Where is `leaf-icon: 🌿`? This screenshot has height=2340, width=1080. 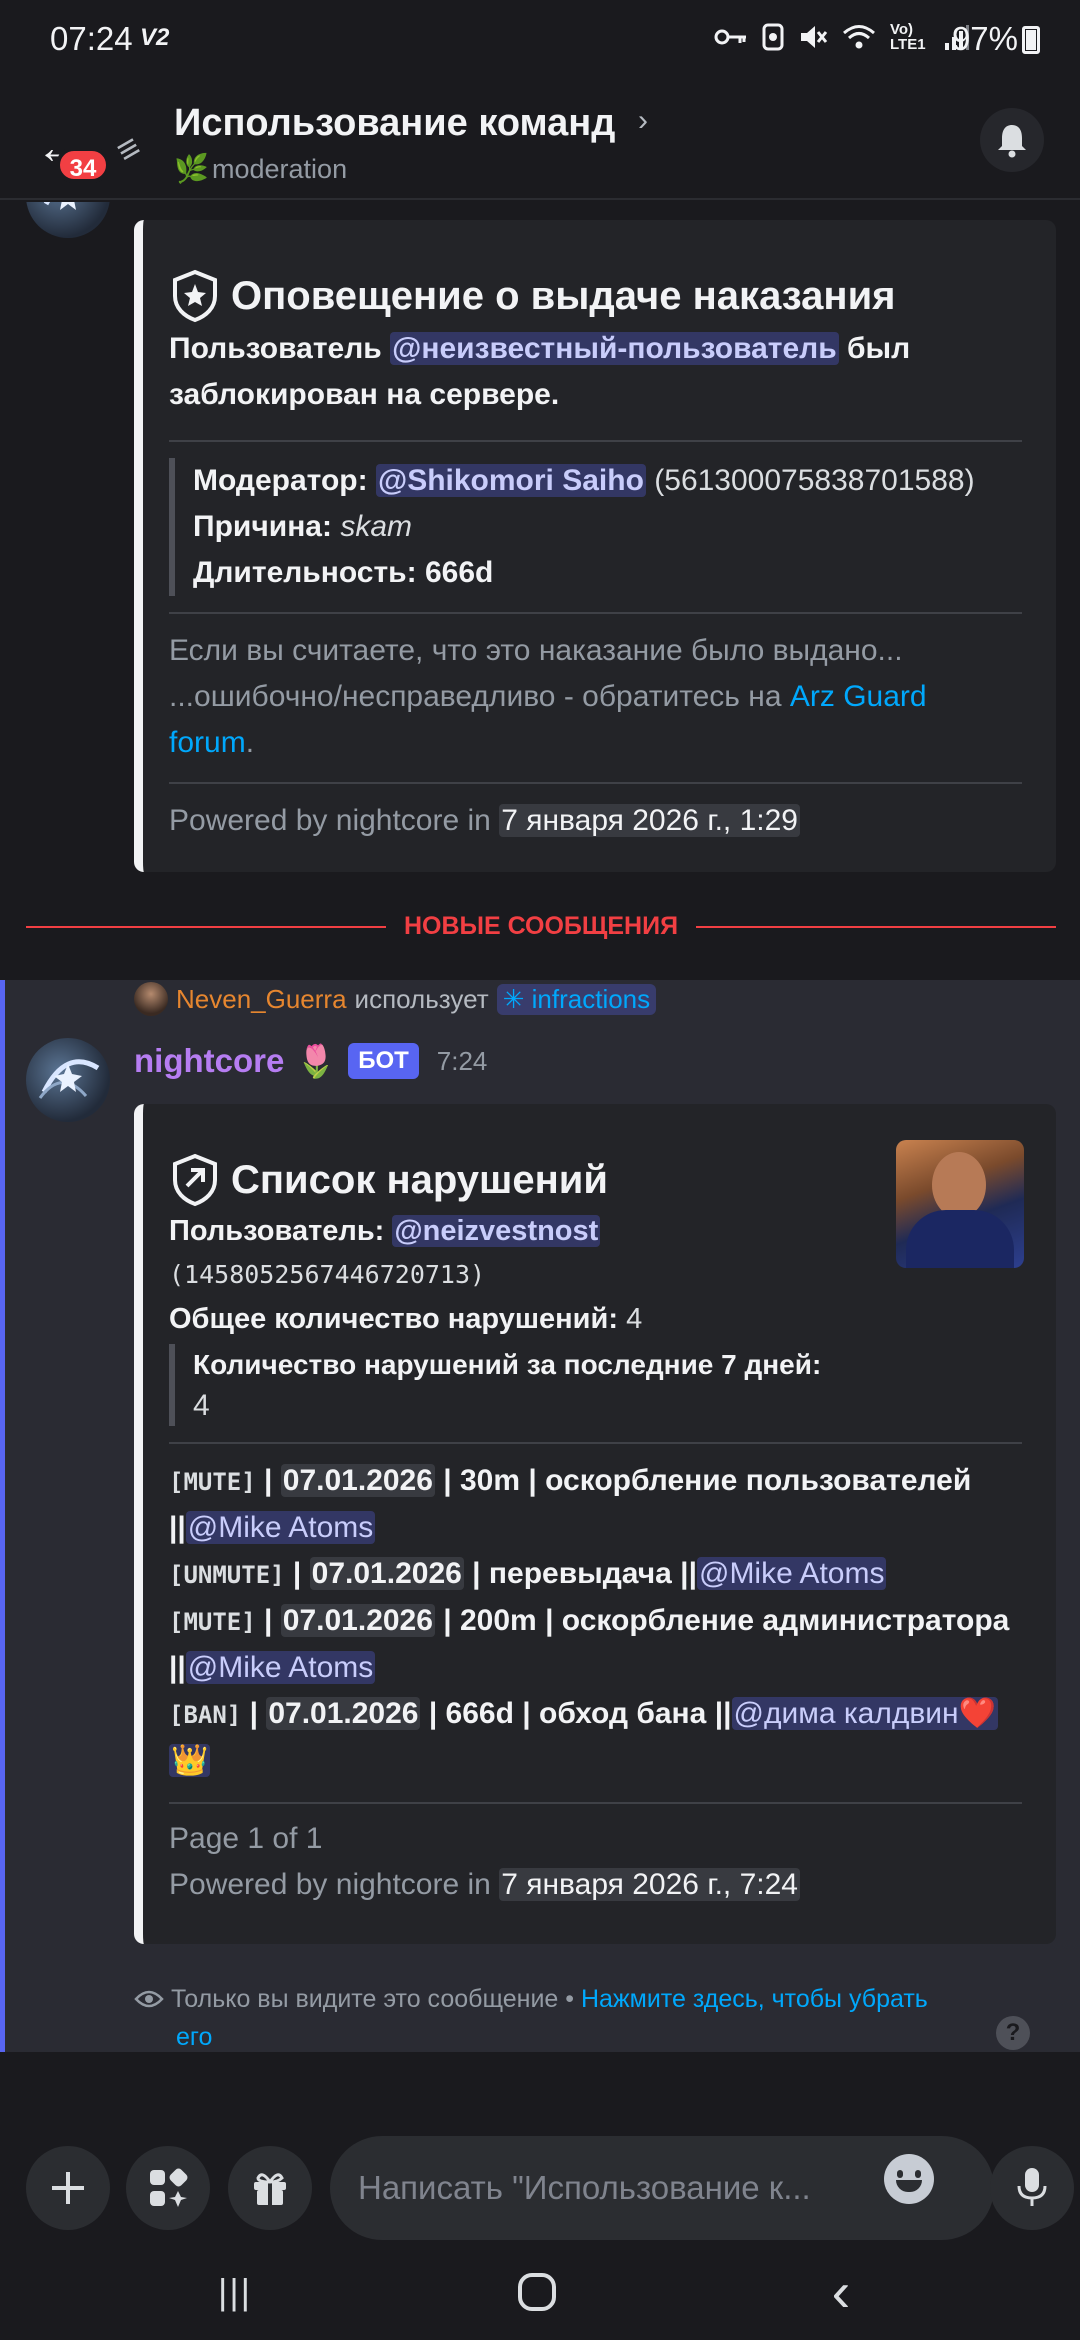 leaf-icon: 🌿 is located at coordinates (191, 168).